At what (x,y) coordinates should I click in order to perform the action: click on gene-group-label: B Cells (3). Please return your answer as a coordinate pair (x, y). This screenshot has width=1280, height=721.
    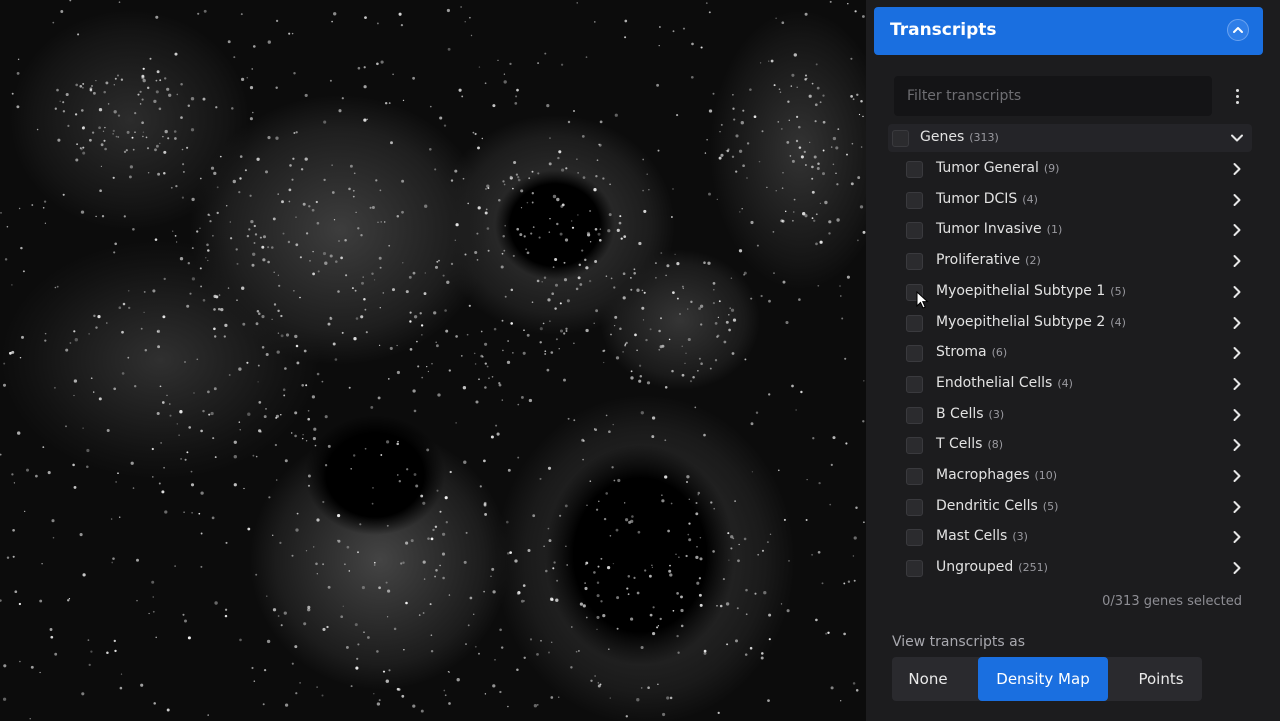
    Looking at the image, I should click on (970, 413).